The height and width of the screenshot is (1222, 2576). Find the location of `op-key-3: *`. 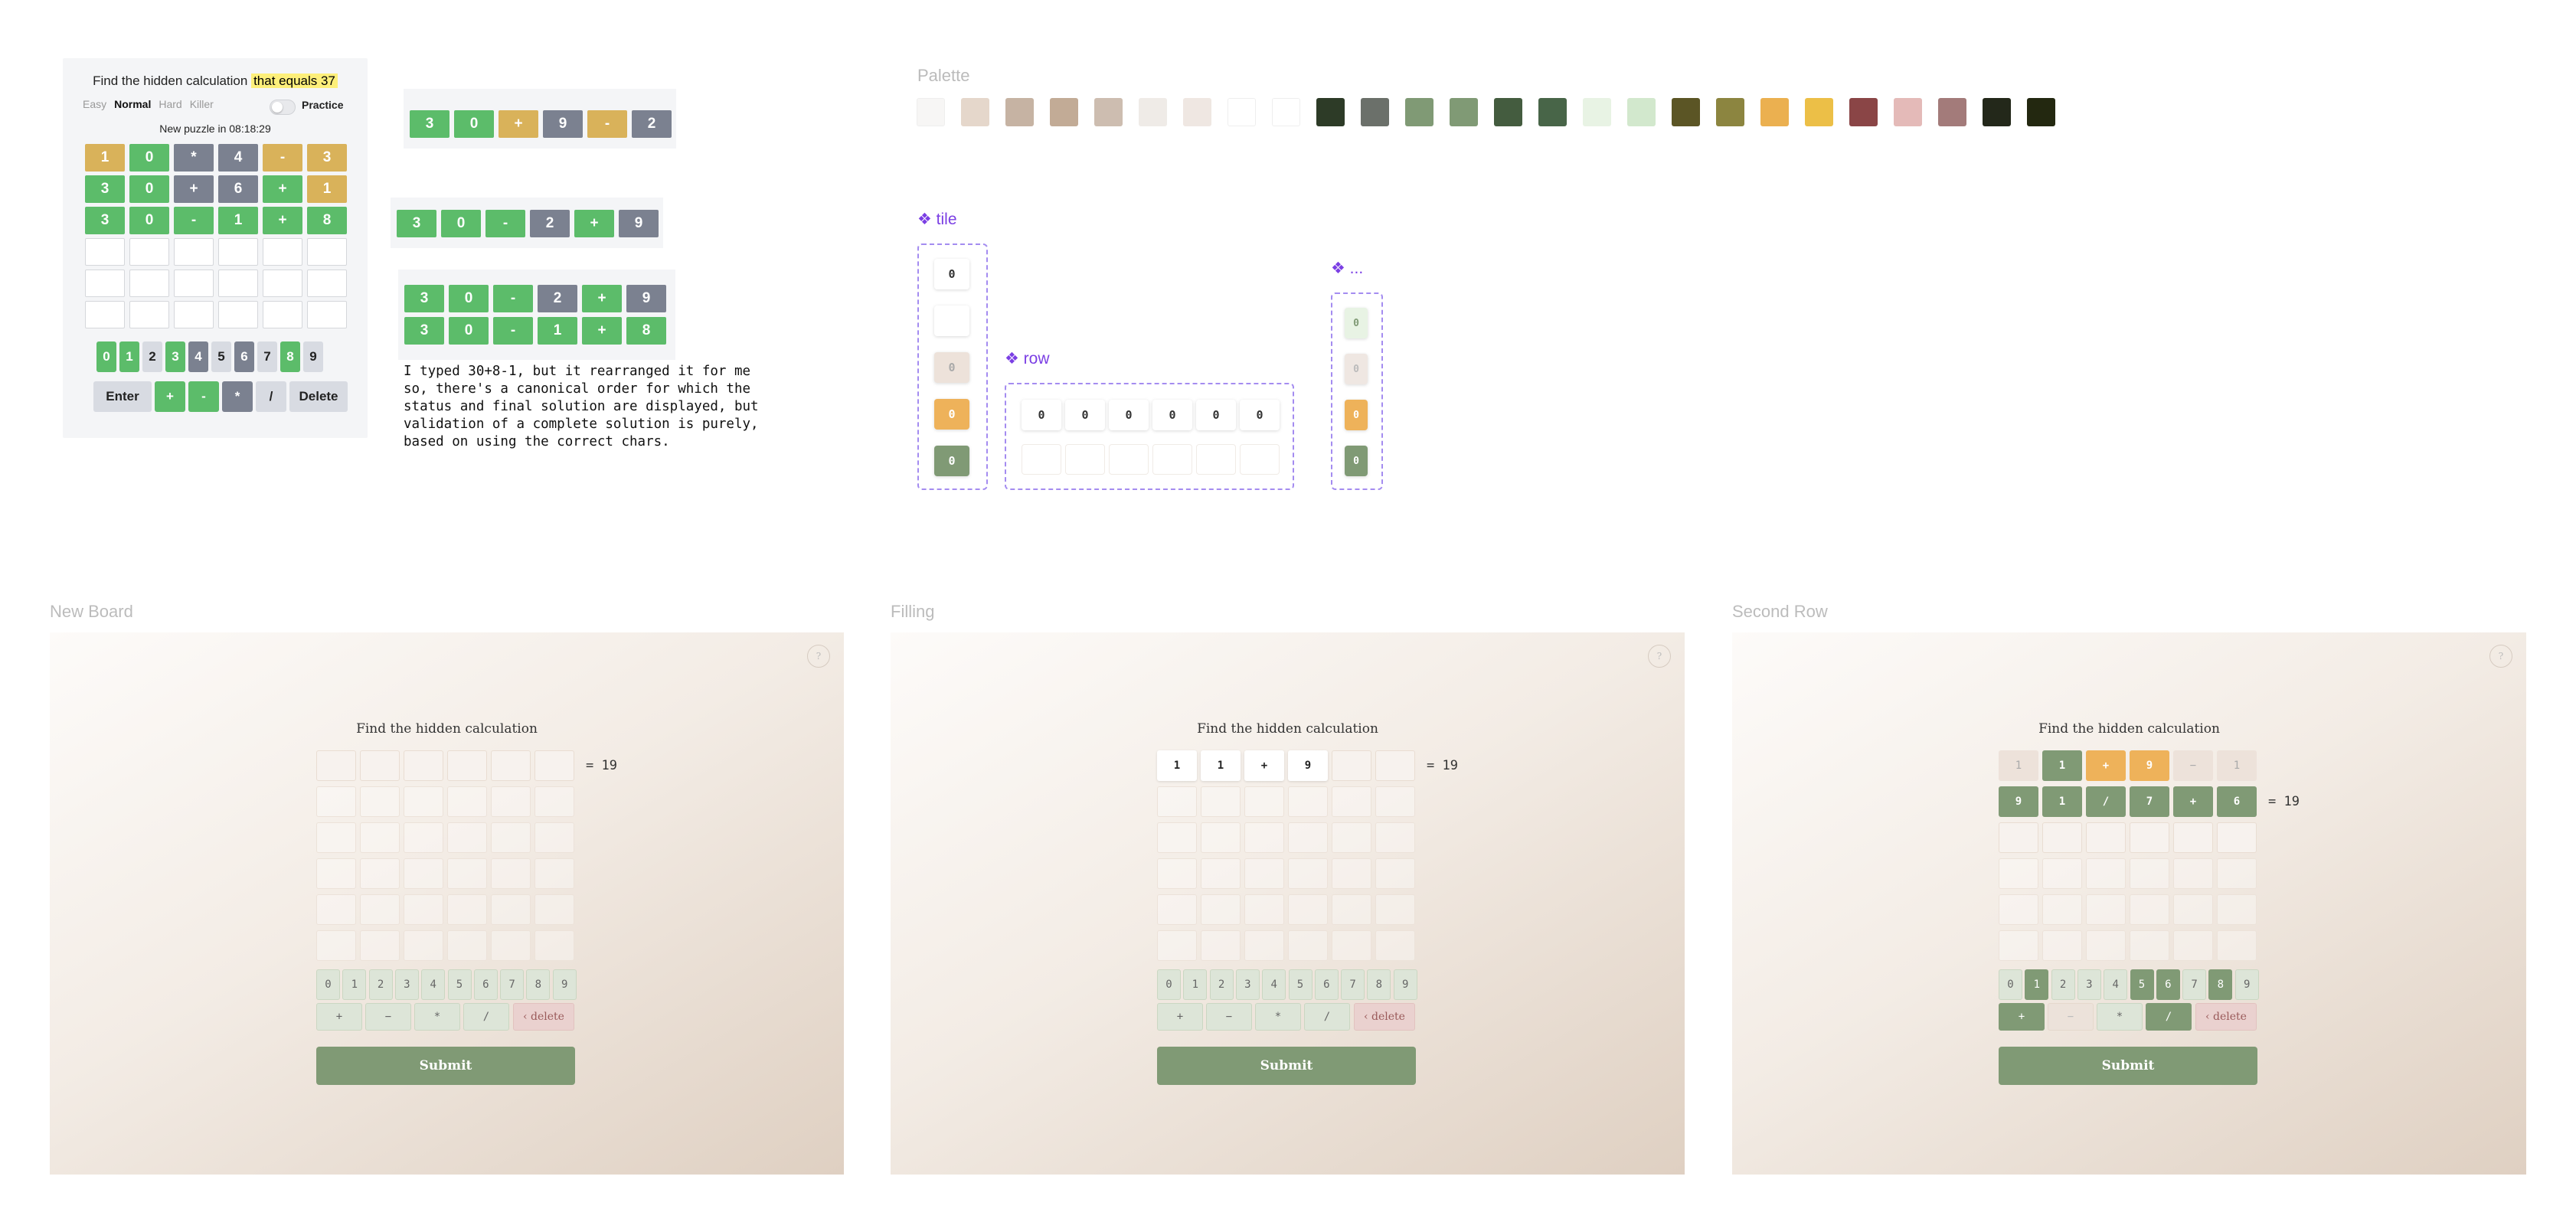

op-key-3: * is located at coordinates (237, 396).